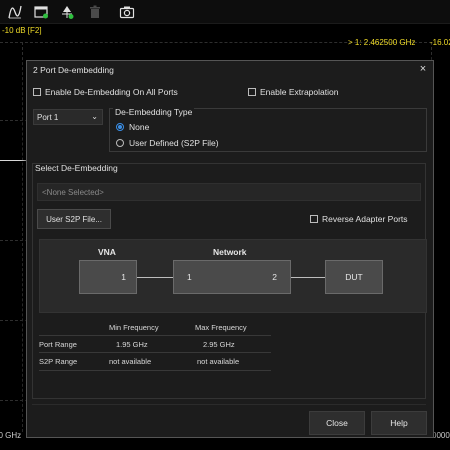 This screenshot has width=450, height=450. What do you see at coordinates (11, 435) in the screenshot?
I see `x-axis-start-label: 00 GHz` at bounding box center [11, 435].